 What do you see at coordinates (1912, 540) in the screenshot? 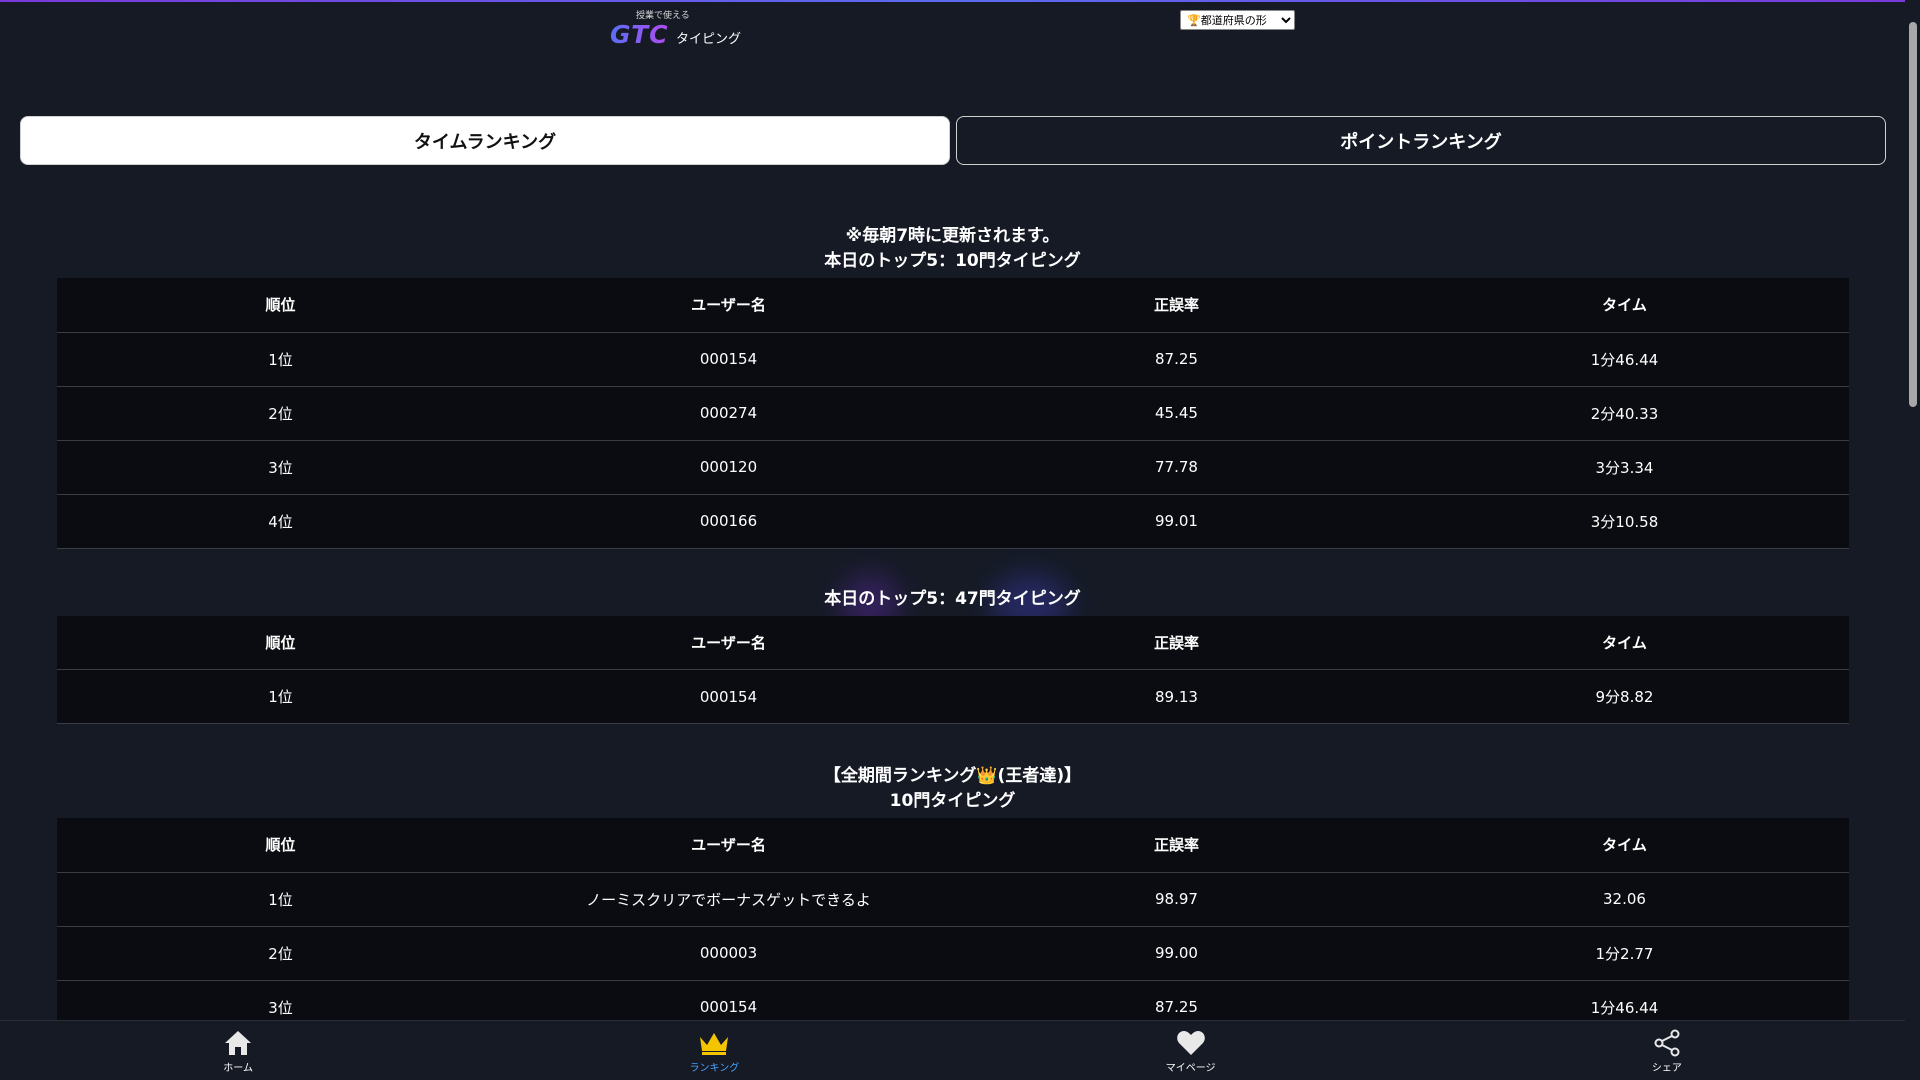
I see `vertical-scrollbar` at bounding box center [1912, 540].